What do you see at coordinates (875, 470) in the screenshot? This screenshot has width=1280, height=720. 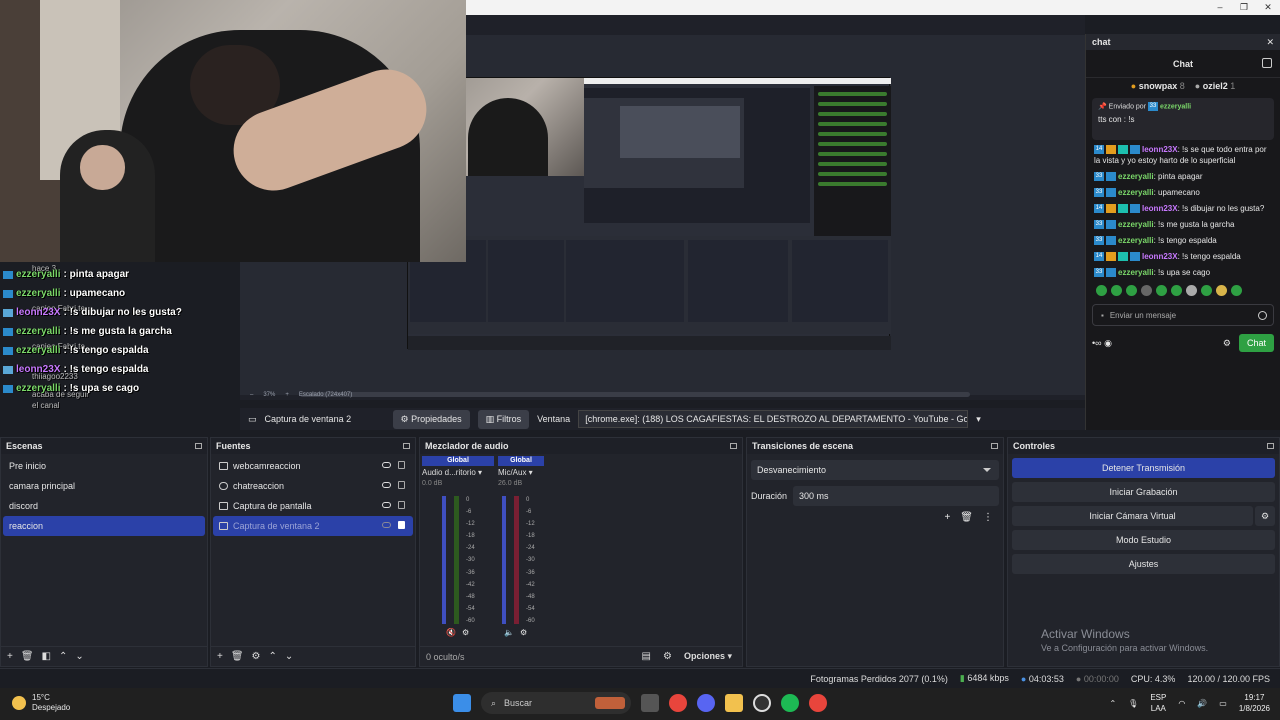 I see `transition-select: Desvanecimiento` at bounding box center [875, 470].